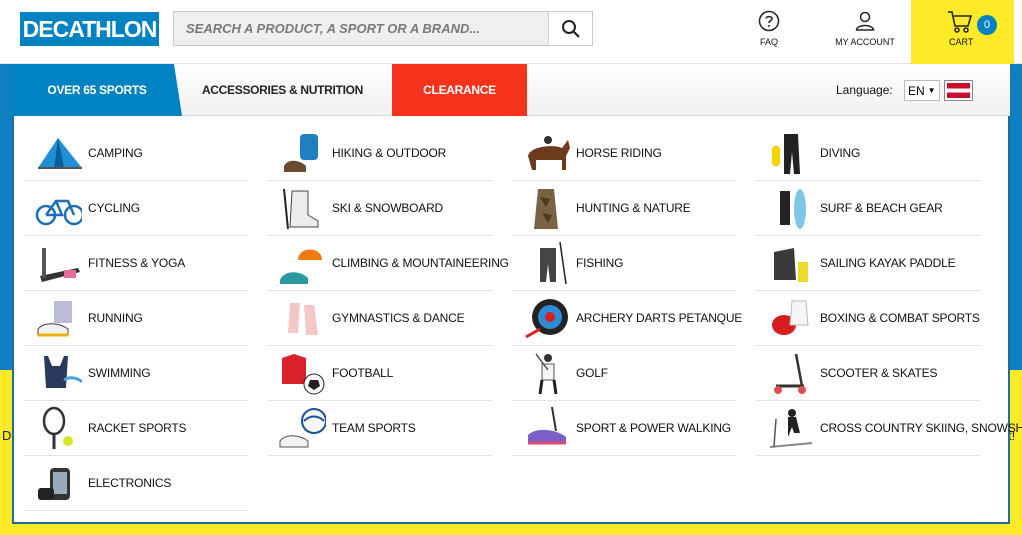  What do you see at coordinates (363, 373) in the screenshot?
I see `menu-item-label: FOOTBALL` at bounding box center [363, 373].